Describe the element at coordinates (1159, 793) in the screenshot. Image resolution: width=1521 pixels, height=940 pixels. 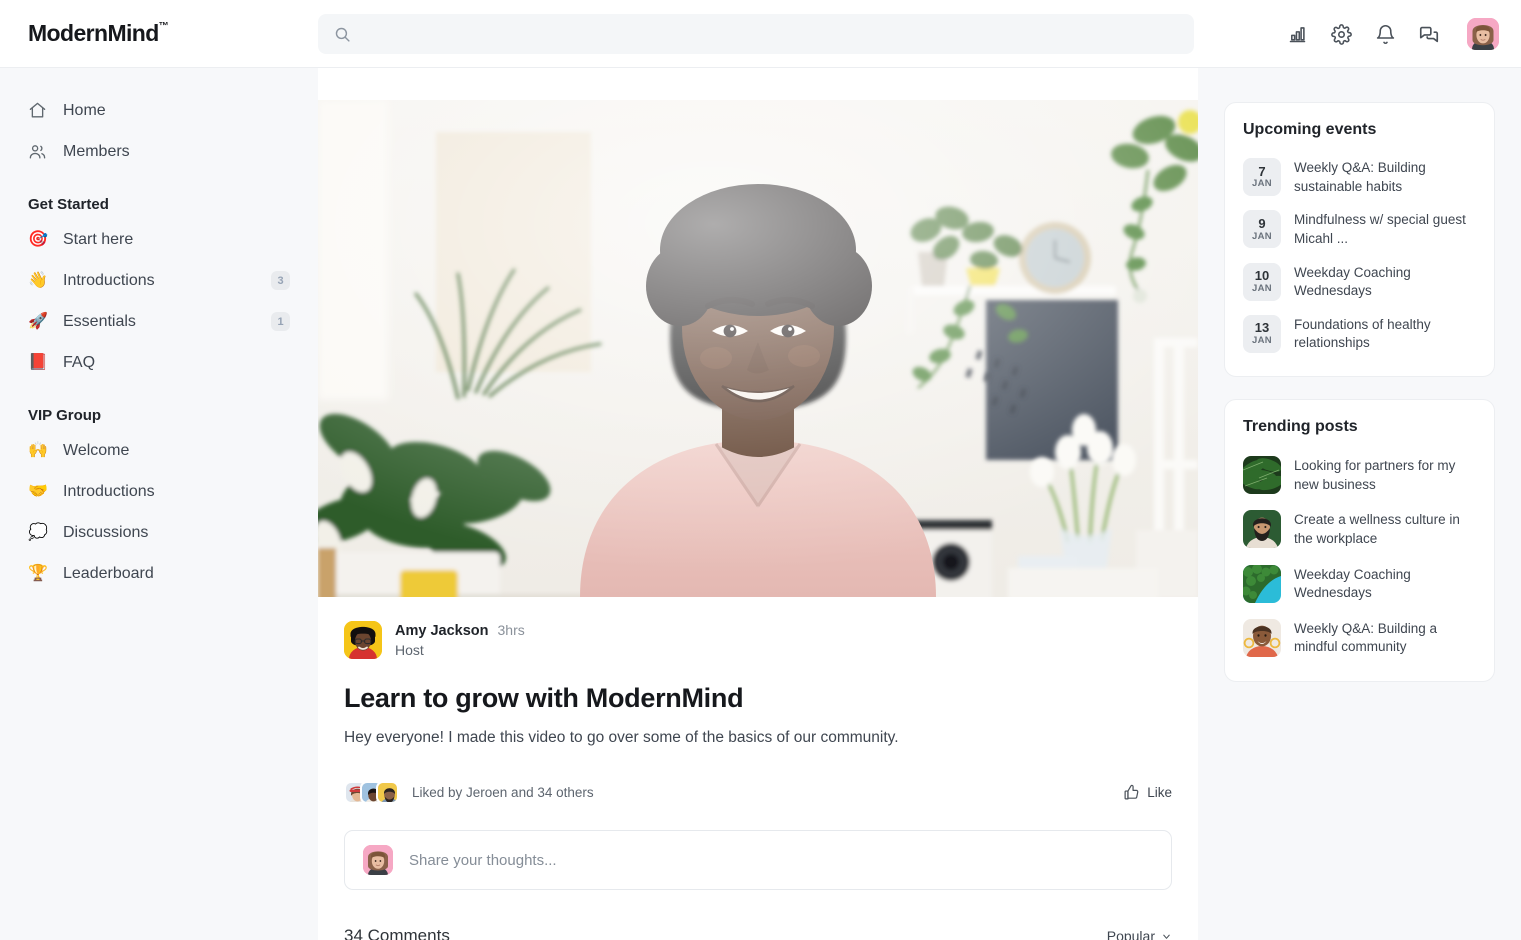
I see `like-label: Like` at that location.